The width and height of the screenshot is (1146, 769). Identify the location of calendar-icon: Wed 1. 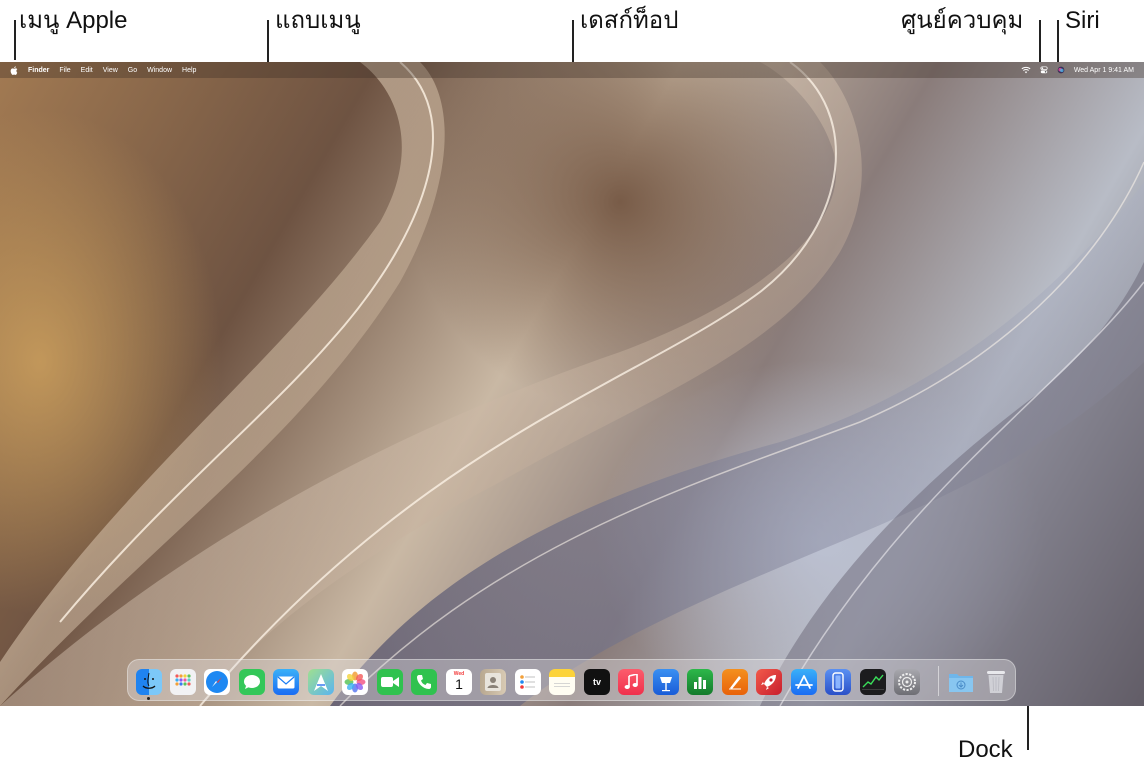
(459, 682).